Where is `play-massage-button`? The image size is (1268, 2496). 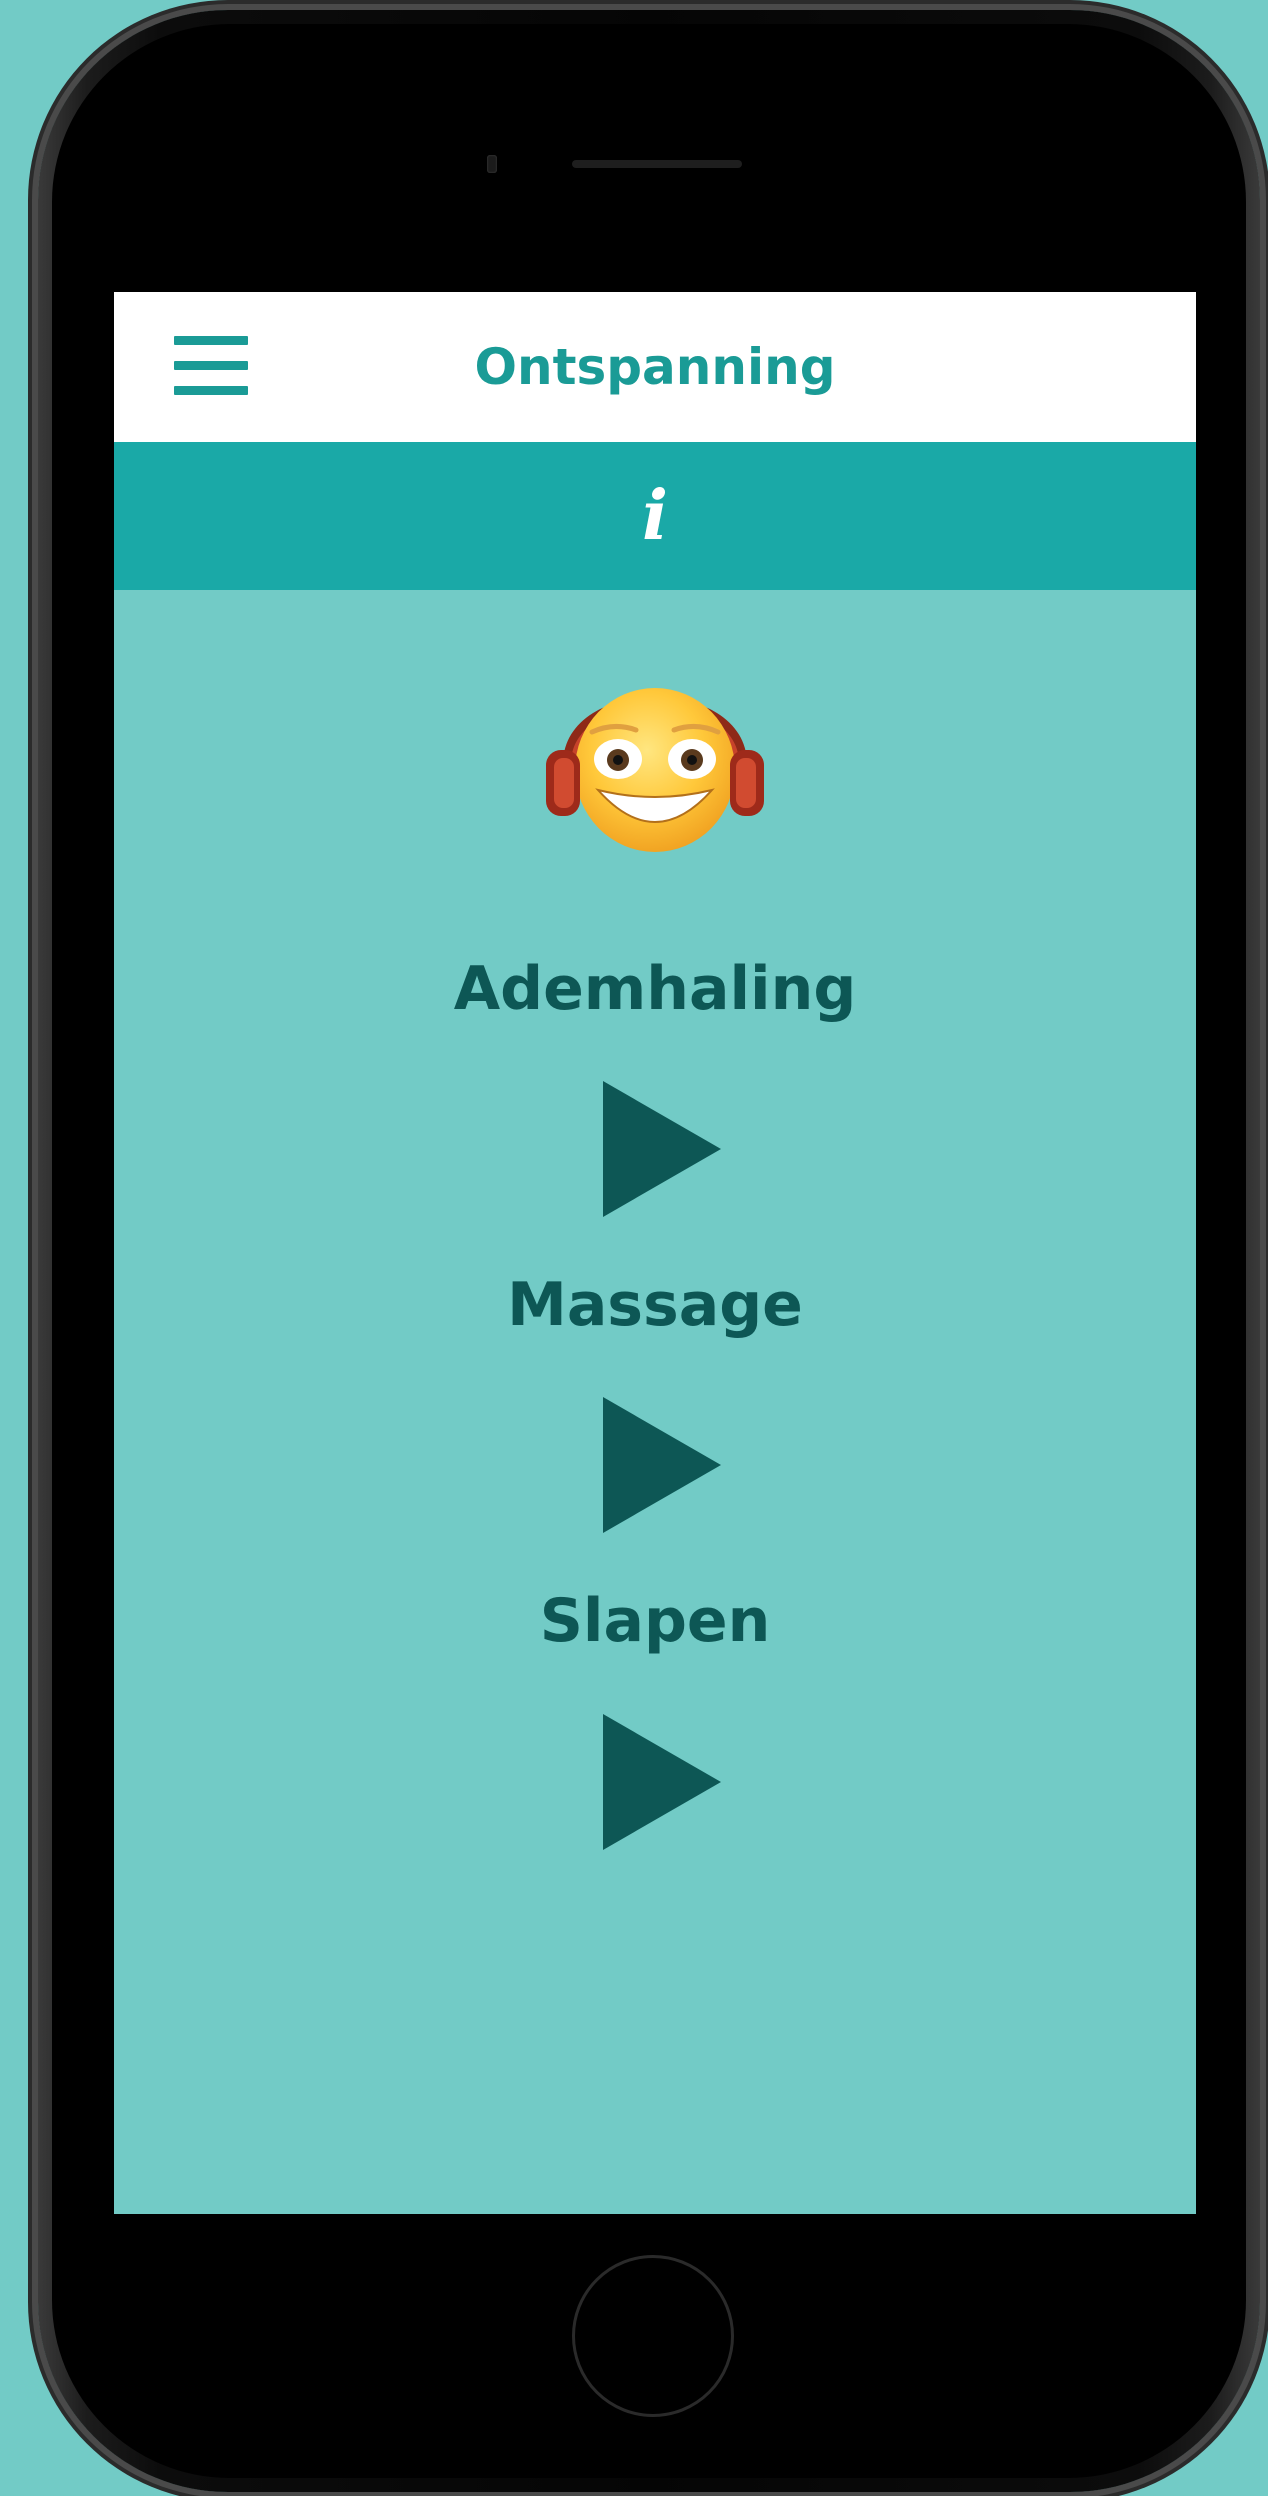 play-massage-button is located at coordinates (662, 1465).